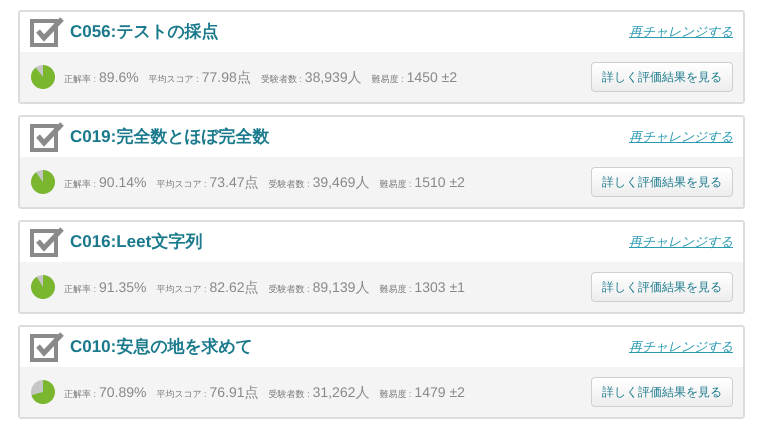 The height and width of the screenshot is (446, 768). Describe the element at coordinates (226, 77) in the screenshot. I see `stat-value: 77.98点` at that location.